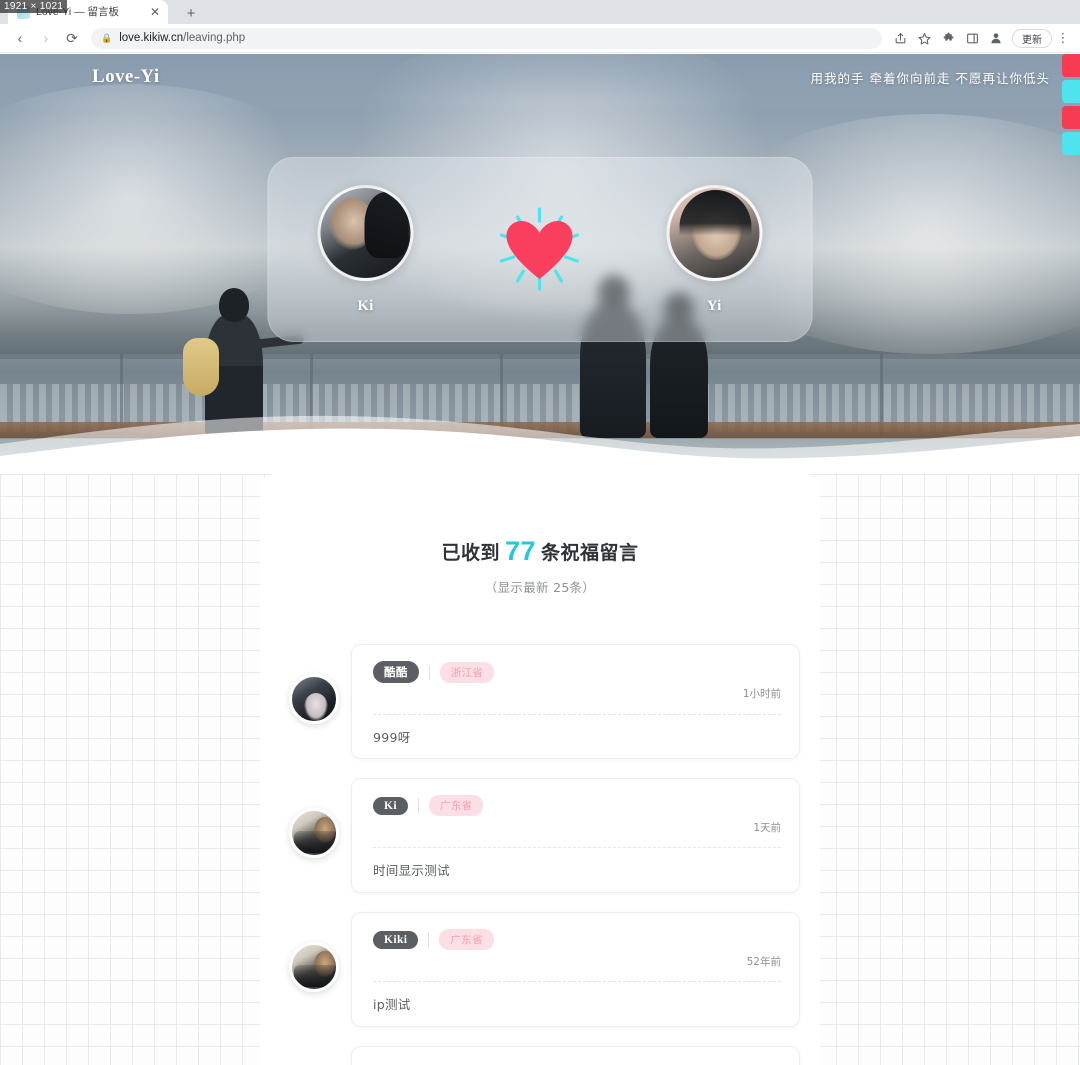  I want to click on viewport-size-badge: 1921 × 1021, so click(34, 6).